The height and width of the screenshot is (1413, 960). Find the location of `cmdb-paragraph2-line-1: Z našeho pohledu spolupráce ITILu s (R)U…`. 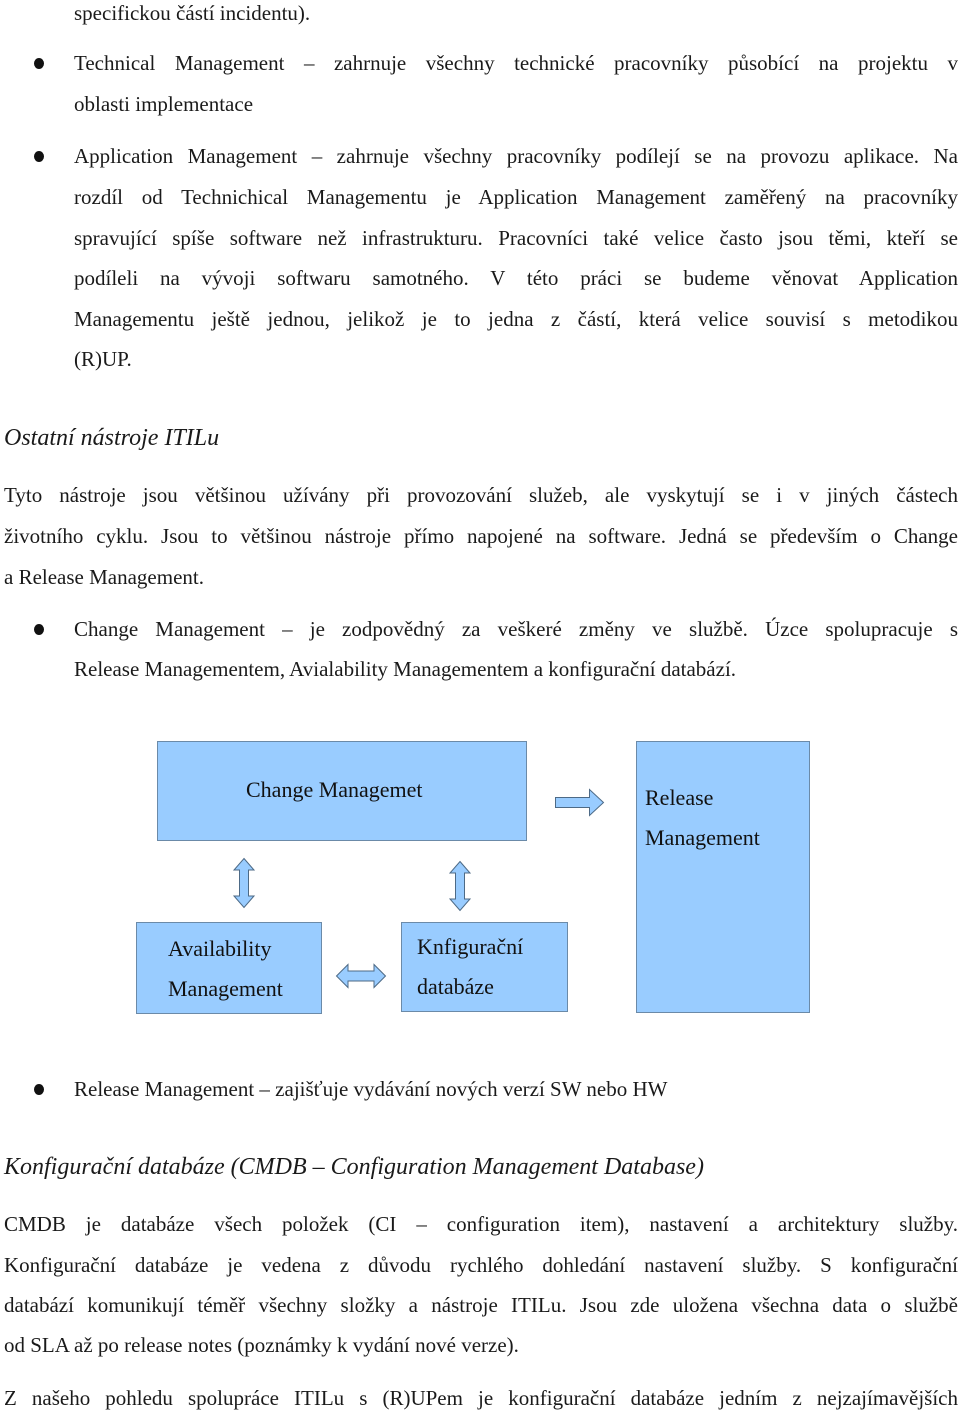

cmdb-paragraph2-line-1: Z našeho pohledu spolupráce ITILu s (R)U… is located at coordinates (481, 1398).